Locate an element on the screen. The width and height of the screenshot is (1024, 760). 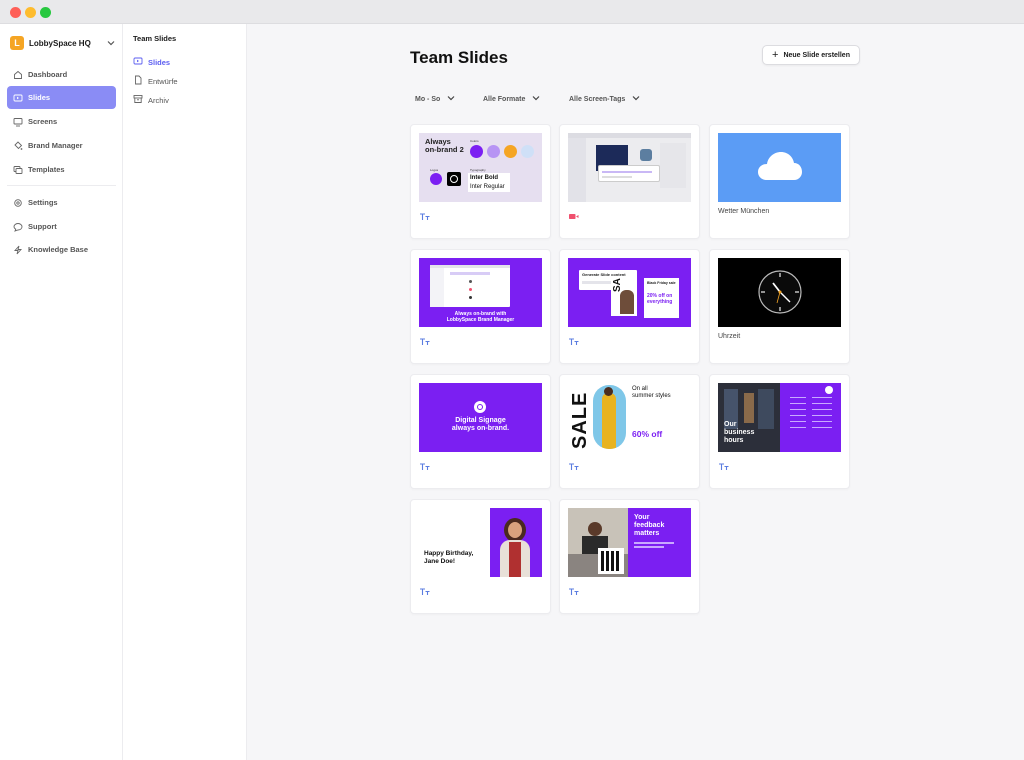
sidebar-item-settings: Settings is located at coordinates (61, 202).